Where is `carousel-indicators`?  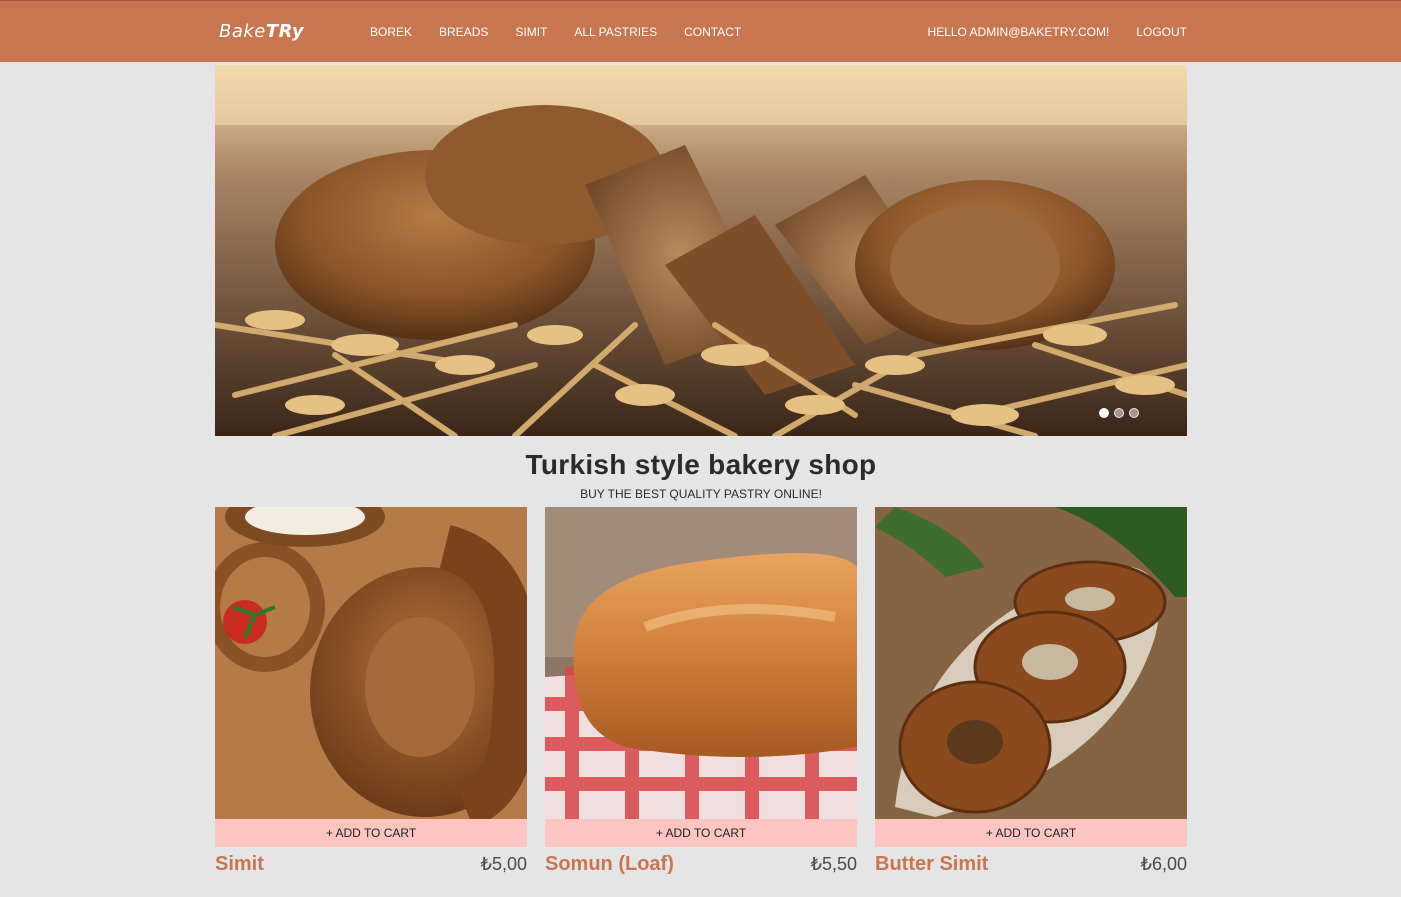 carousel-indicators is located at coordinates (1119, 413).